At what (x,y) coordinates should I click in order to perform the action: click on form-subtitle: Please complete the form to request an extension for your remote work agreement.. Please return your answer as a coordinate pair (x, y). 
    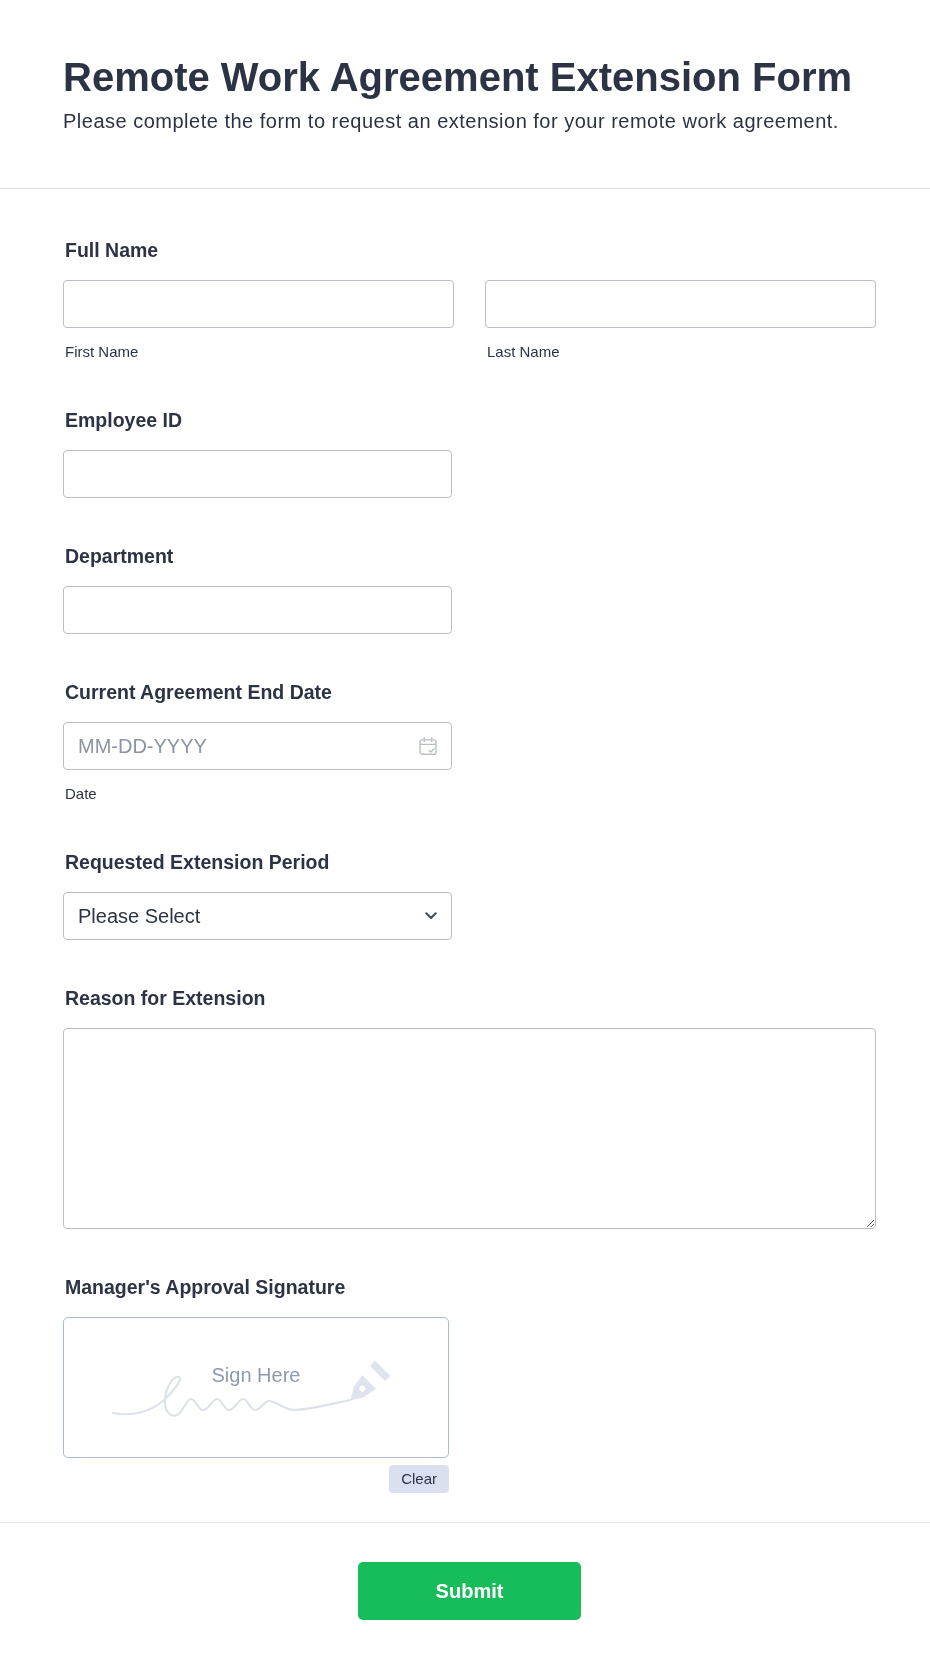
    Looking at the image, I should click on (451, 121).